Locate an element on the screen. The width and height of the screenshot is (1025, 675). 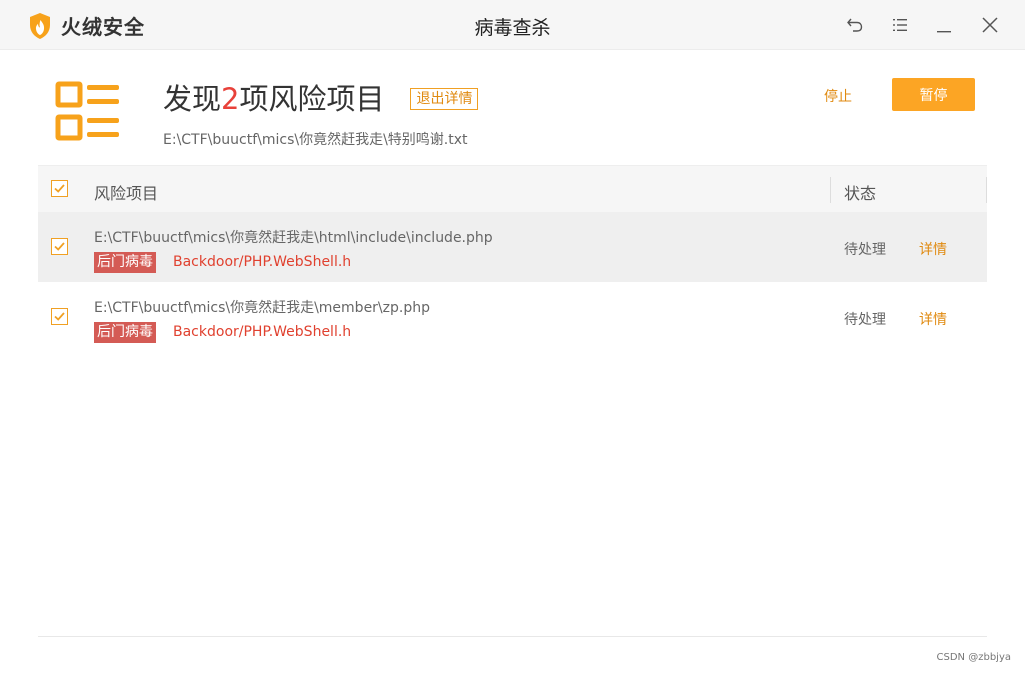
headline-prefix: 发现 is located at coordinates (192, 99).